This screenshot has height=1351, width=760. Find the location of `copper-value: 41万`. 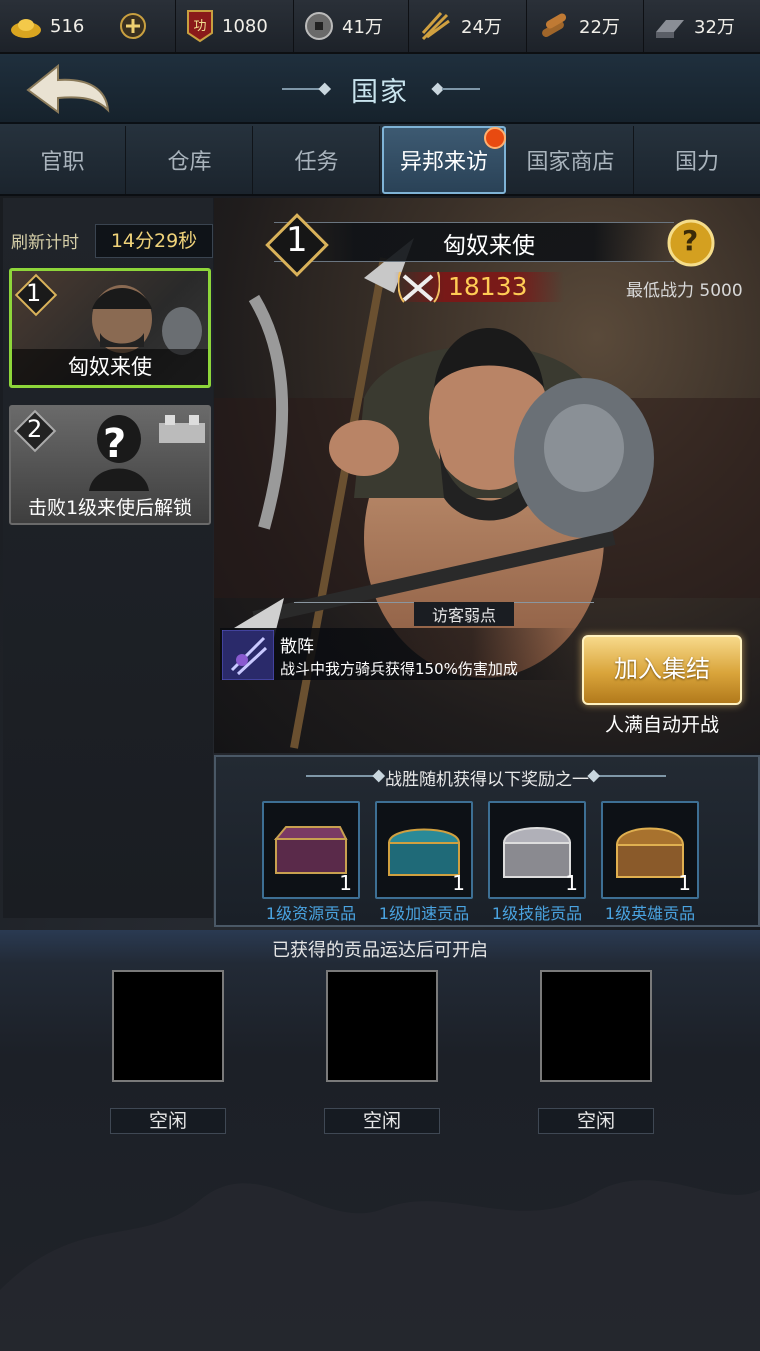

copper-value: 41万 is located at coordinates (362, 27).